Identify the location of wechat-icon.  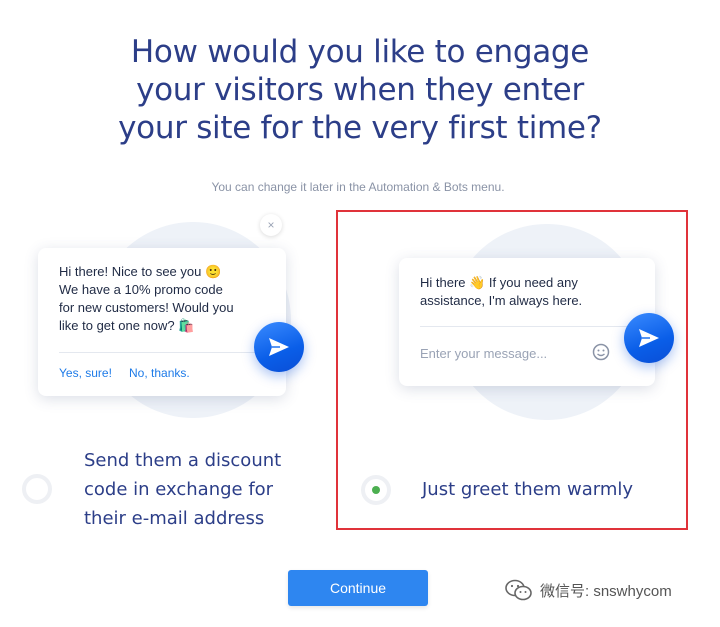
(518, 590).